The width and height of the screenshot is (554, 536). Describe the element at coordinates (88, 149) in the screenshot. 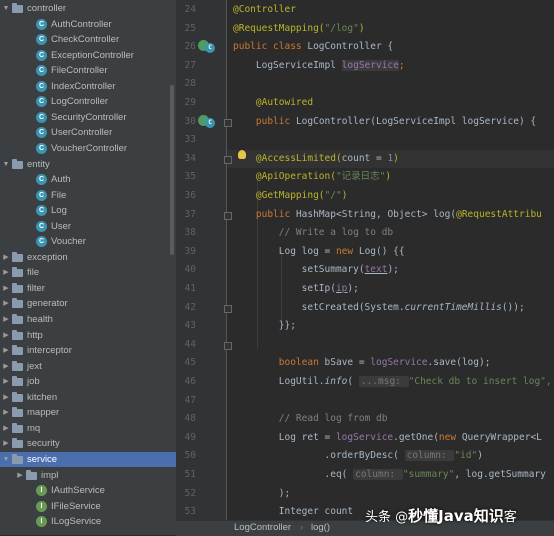

I see `tree-file-vouchercontroller: C VoucherController` at that location.